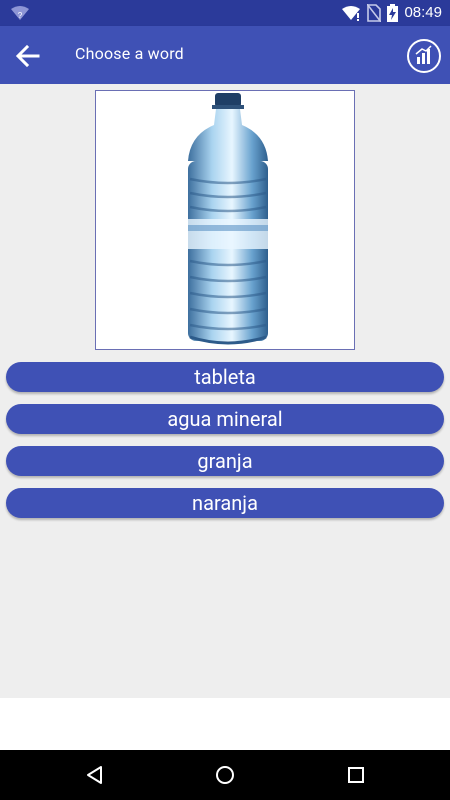 This screenshot has height=800, width=450. I want to click on wifi-icon, so click(351, 13).